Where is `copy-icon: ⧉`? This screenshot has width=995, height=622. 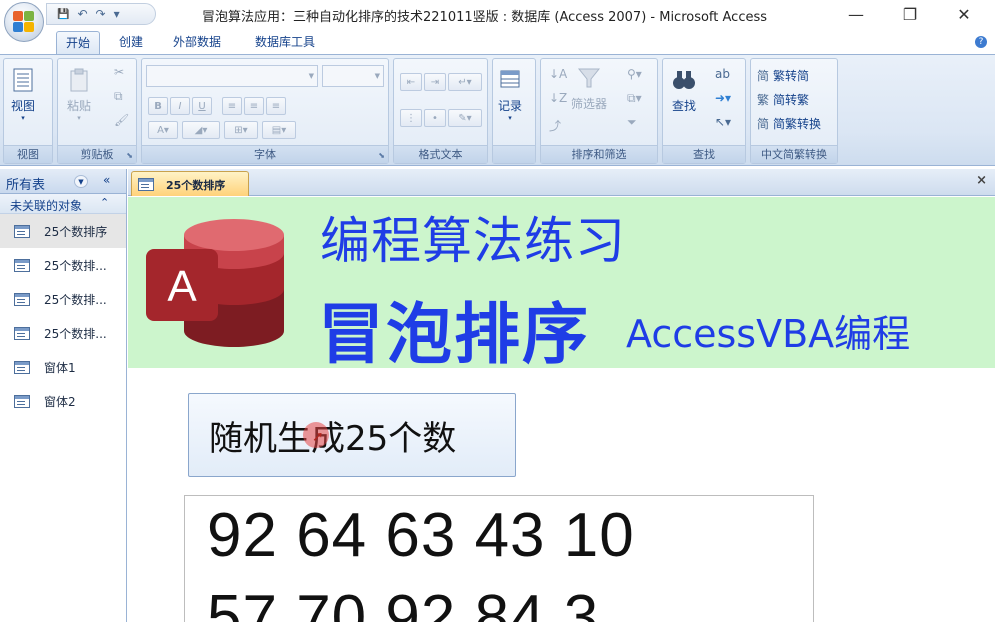
copy-icon: ⧉ is located at coordinates (118, 96).